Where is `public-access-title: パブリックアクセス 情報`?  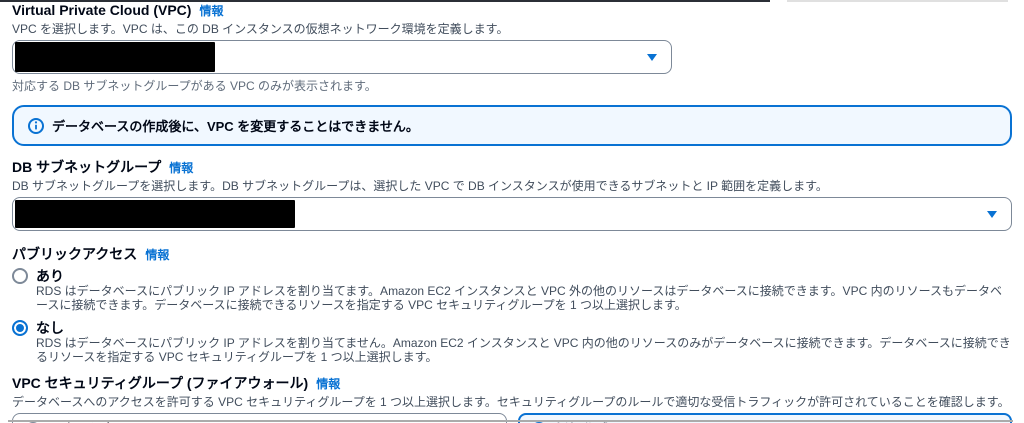 public-access-title: パブリックアクセス 情報 is located at coordinates (512, 254).